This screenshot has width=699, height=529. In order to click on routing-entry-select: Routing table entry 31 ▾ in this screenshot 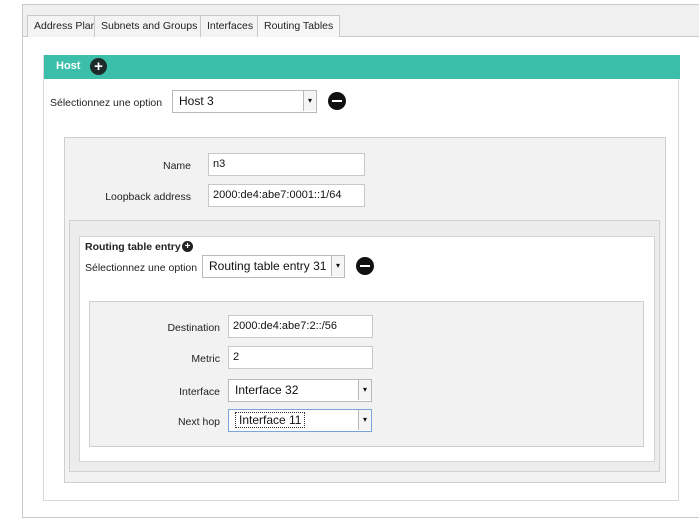, I will do `click(273, 266)`.